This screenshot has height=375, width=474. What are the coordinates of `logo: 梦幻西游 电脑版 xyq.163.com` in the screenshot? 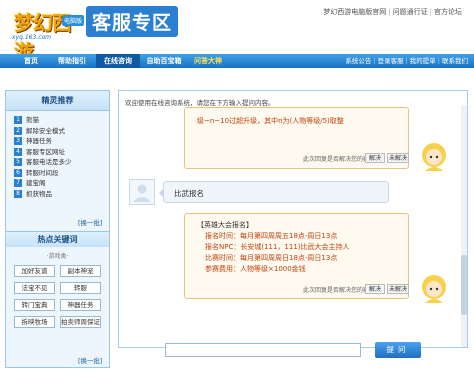 It's located at (45, 33).